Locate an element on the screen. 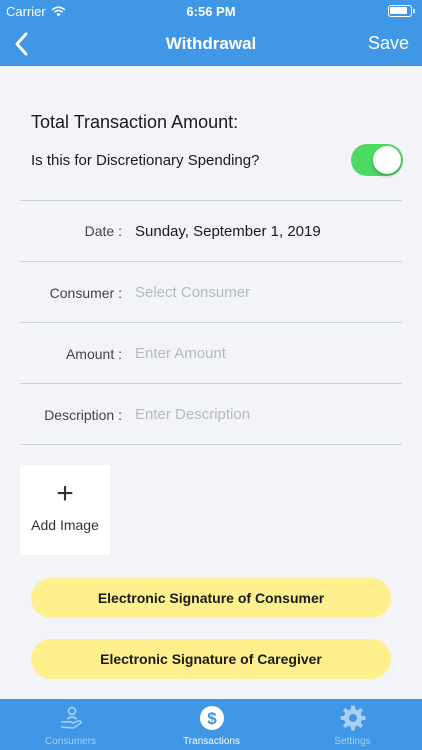 This screenshot has width=422, height=750. tab-label: Consumers is located at coordinates (70, 741).